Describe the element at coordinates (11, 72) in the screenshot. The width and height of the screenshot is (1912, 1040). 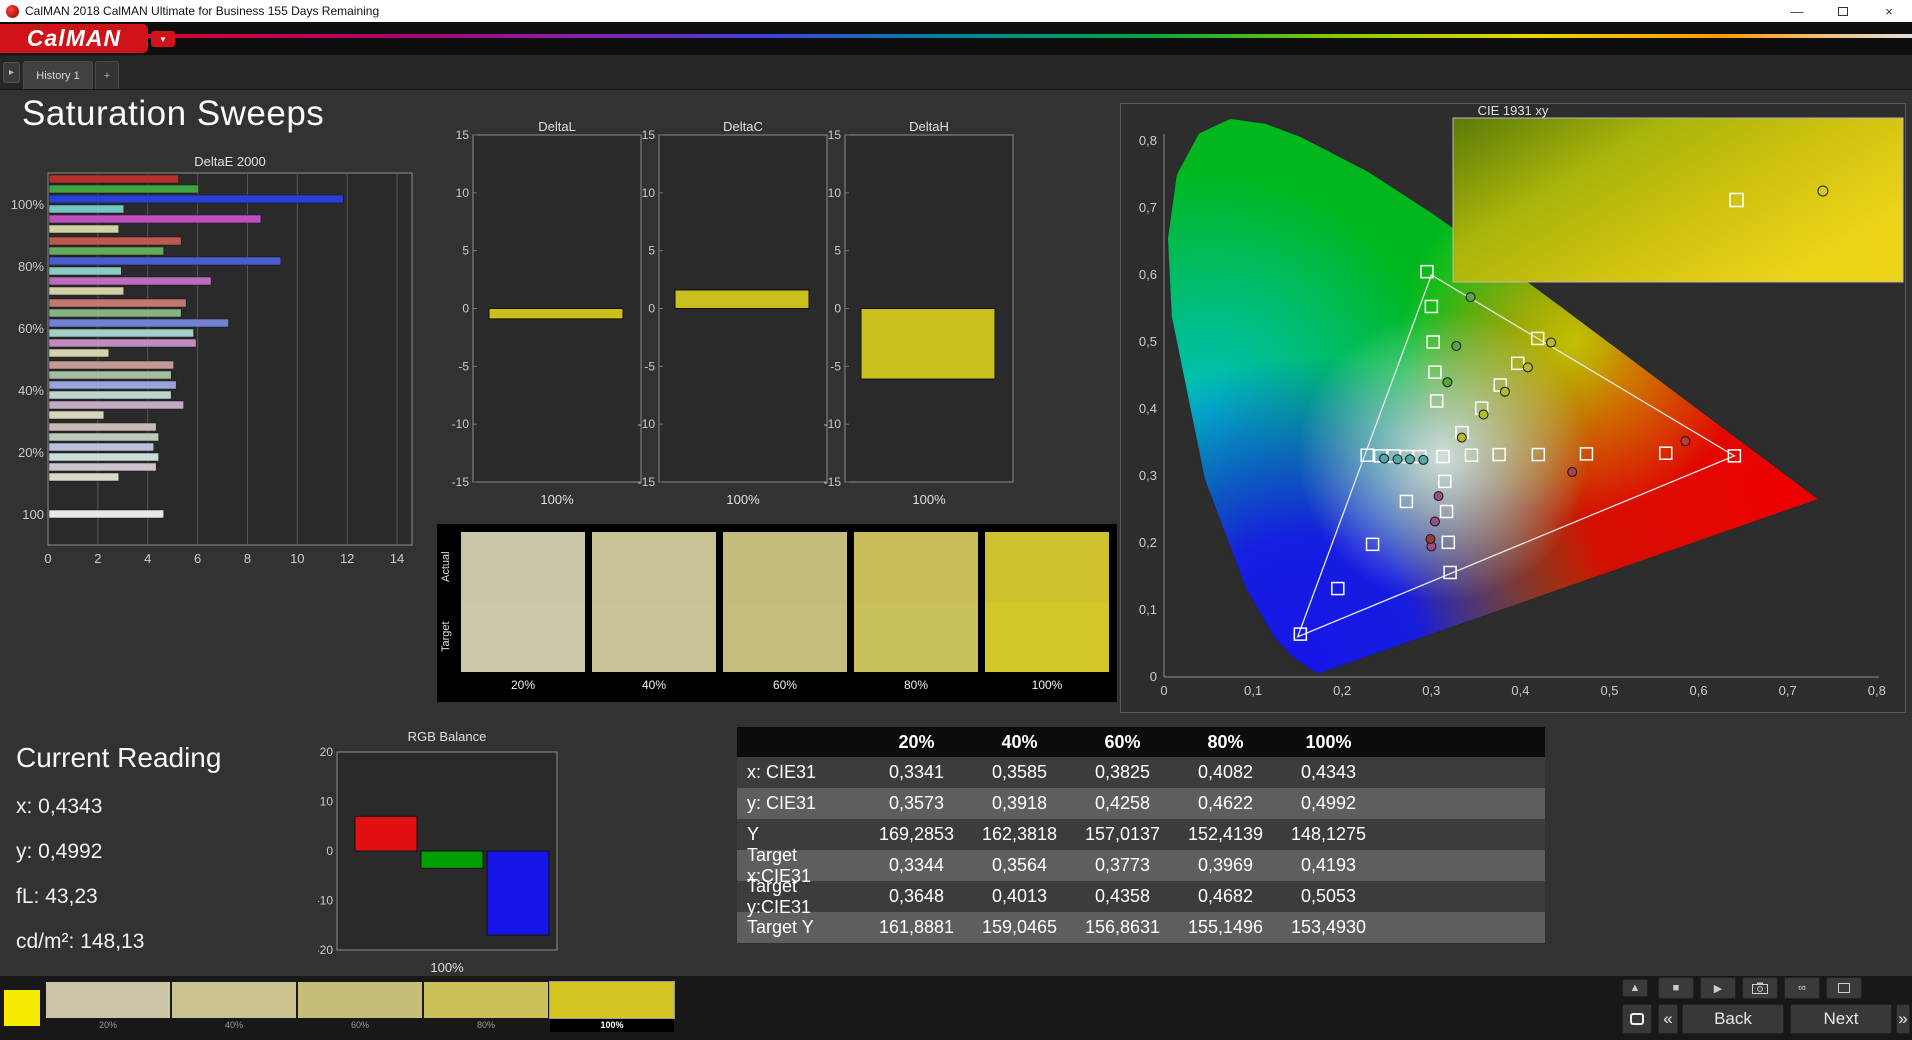
I see `panel-toggle-button: ▸` at that location.